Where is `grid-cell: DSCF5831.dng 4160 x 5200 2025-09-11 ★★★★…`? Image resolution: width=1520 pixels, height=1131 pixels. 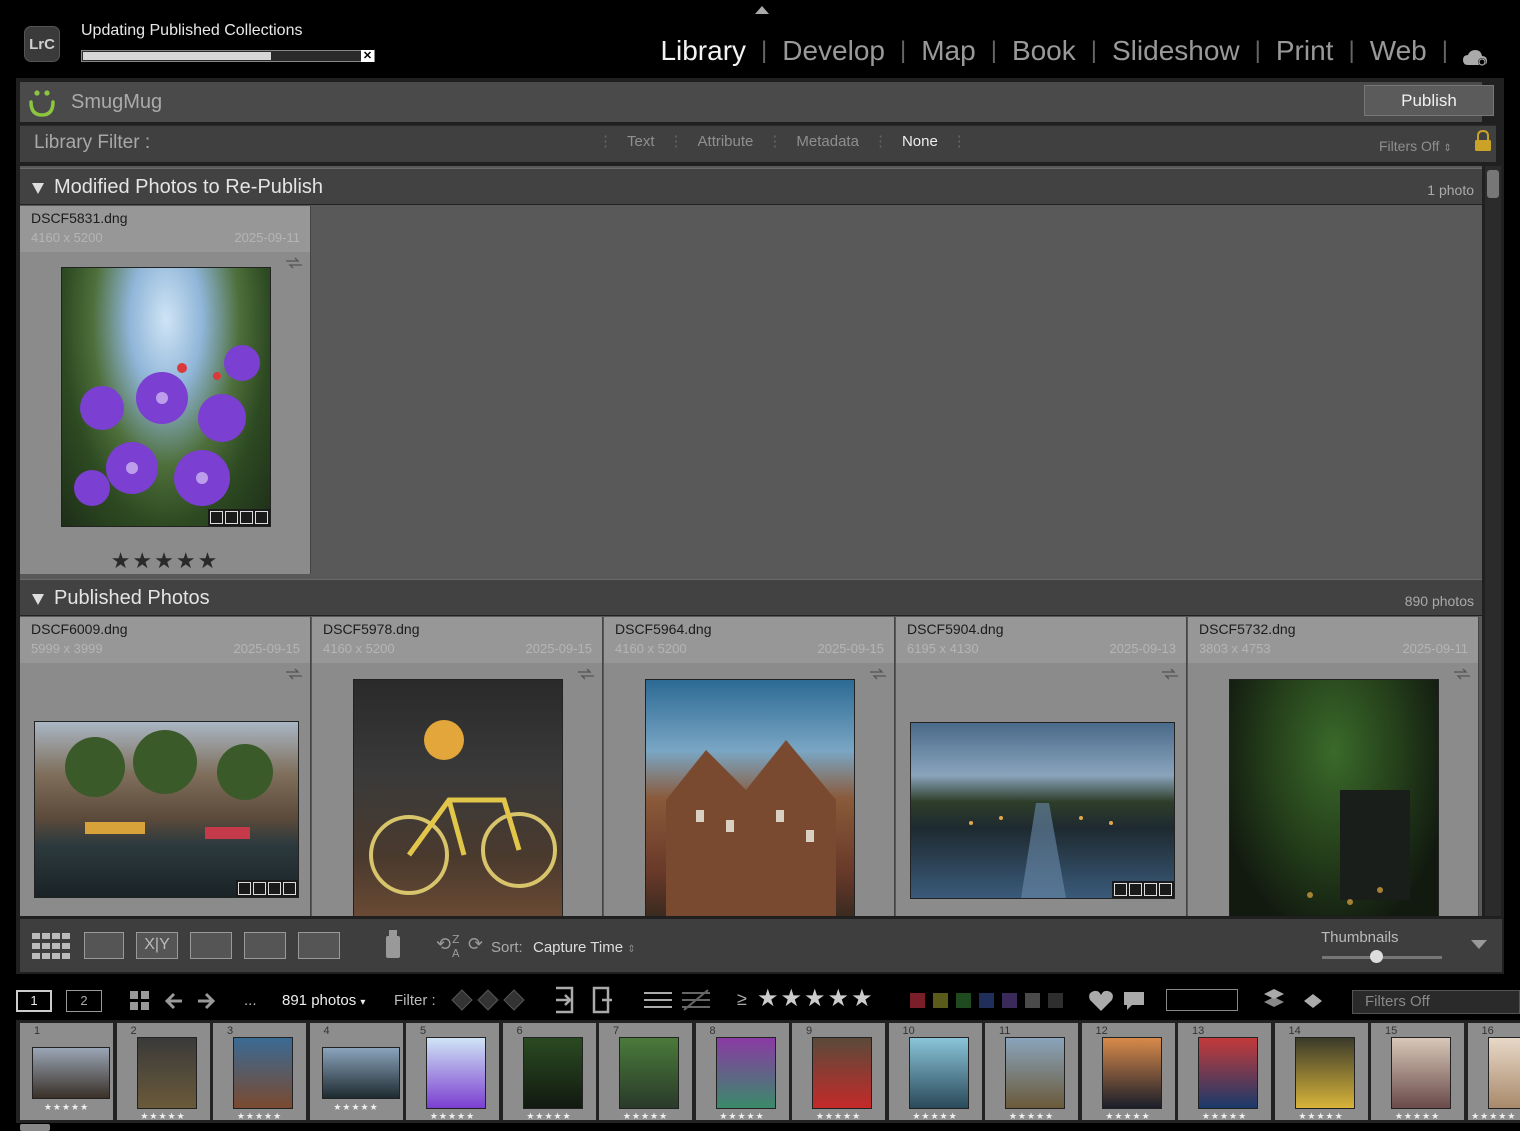 grid-cell: DSCF5831.dng 4160 x 5200 2025-09-11 ★★★★… is located at coordinates (165, 390).